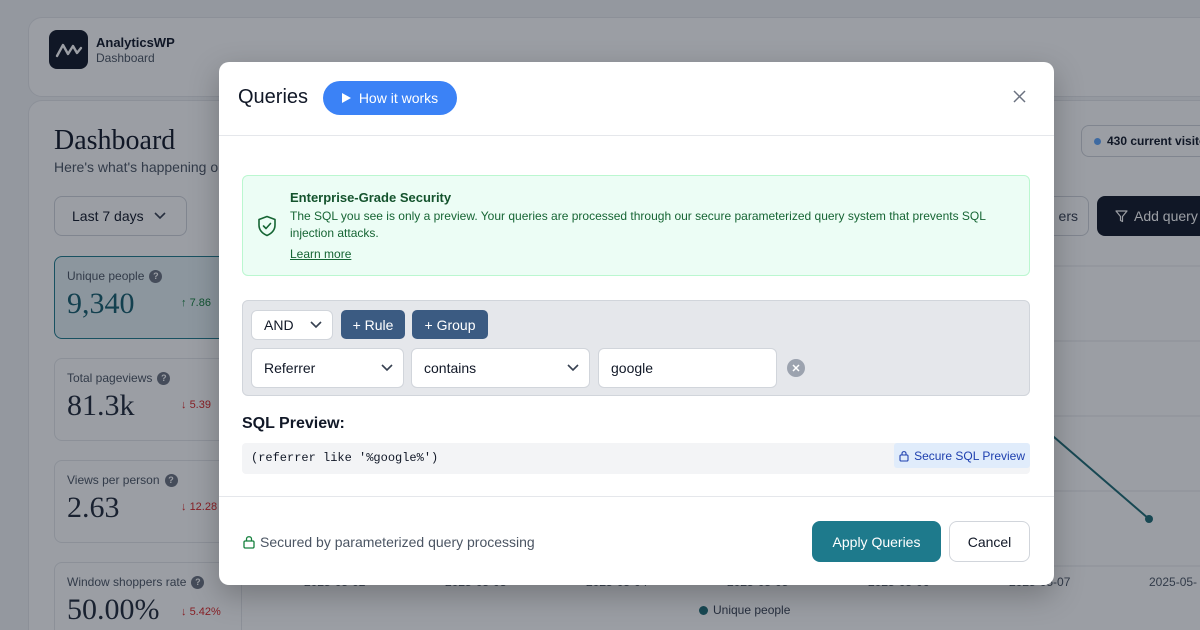 The image size is (1200, 630). What do you see at coordinates (327, 368) in the screenshot?
I see `field-select: Referrer` at bounding box center [327, 368].